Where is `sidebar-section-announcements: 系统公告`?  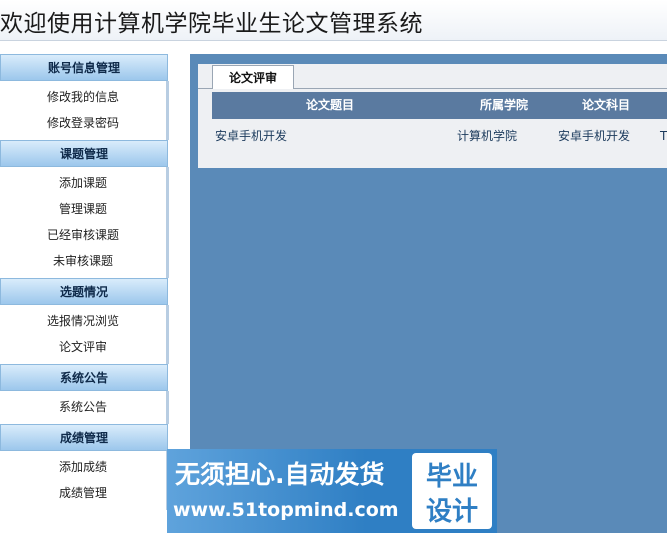
sidebar-section-announcements: 系统公告 is located at coordinates (84, 377).